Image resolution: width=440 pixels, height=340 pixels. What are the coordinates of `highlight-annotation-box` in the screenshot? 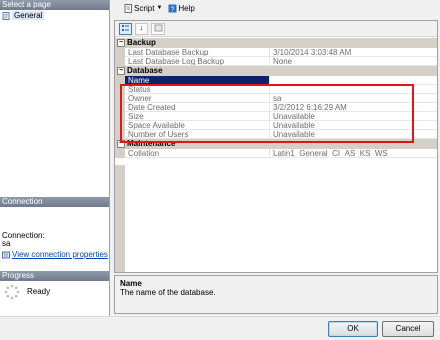 It's located at (267, 113).